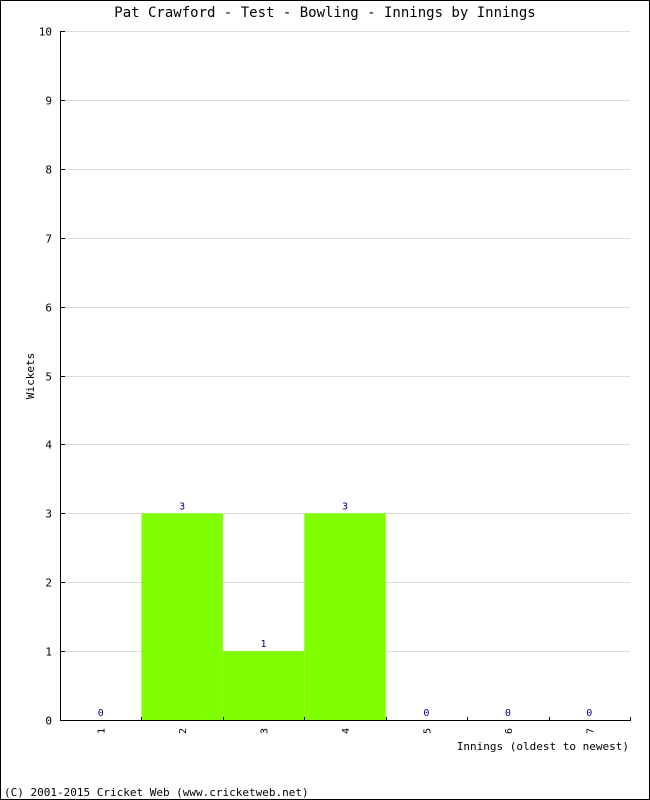  I want to click on x-tick-label: 4, so click(346, 731).